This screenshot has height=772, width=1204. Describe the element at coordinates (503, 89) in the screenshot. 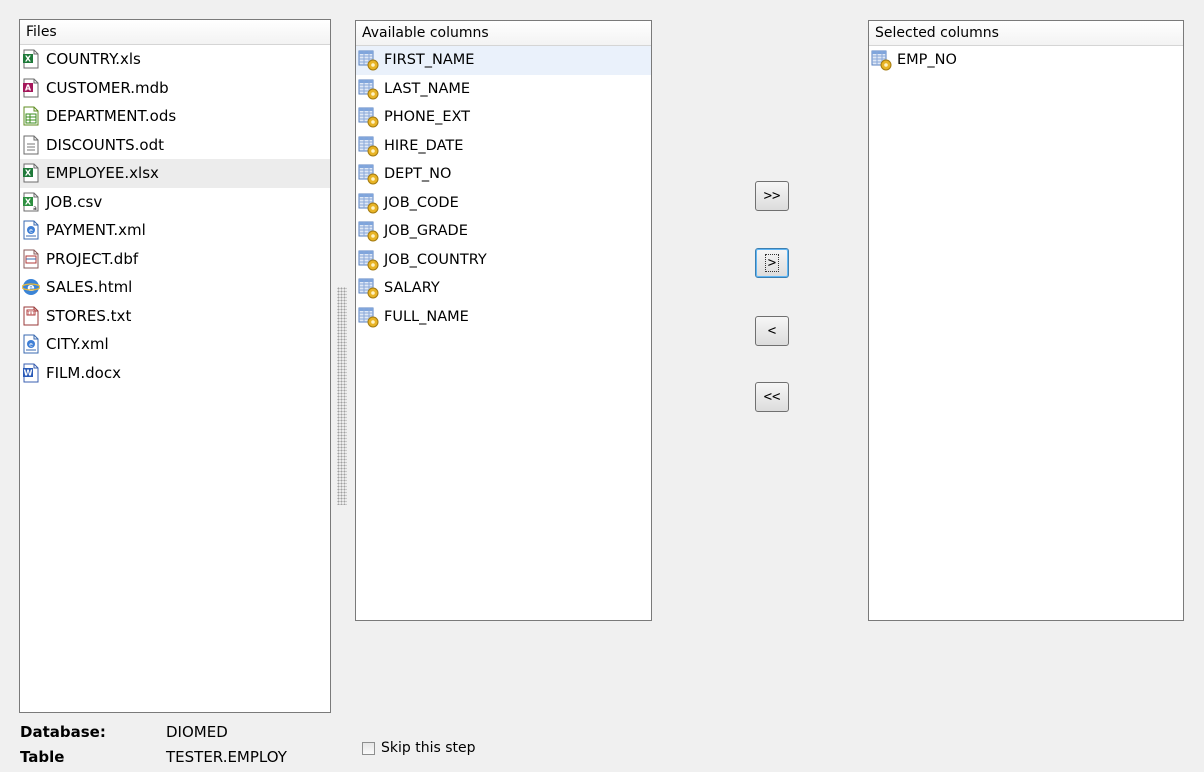

I see `column-item: LAST_NAME` at that location.